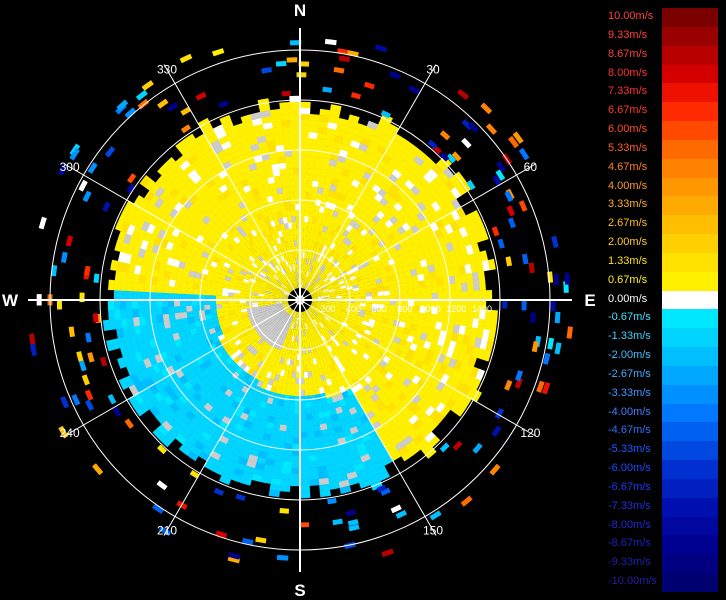  I want to click on legend-label: 5.33m/s, so click(628, 147).